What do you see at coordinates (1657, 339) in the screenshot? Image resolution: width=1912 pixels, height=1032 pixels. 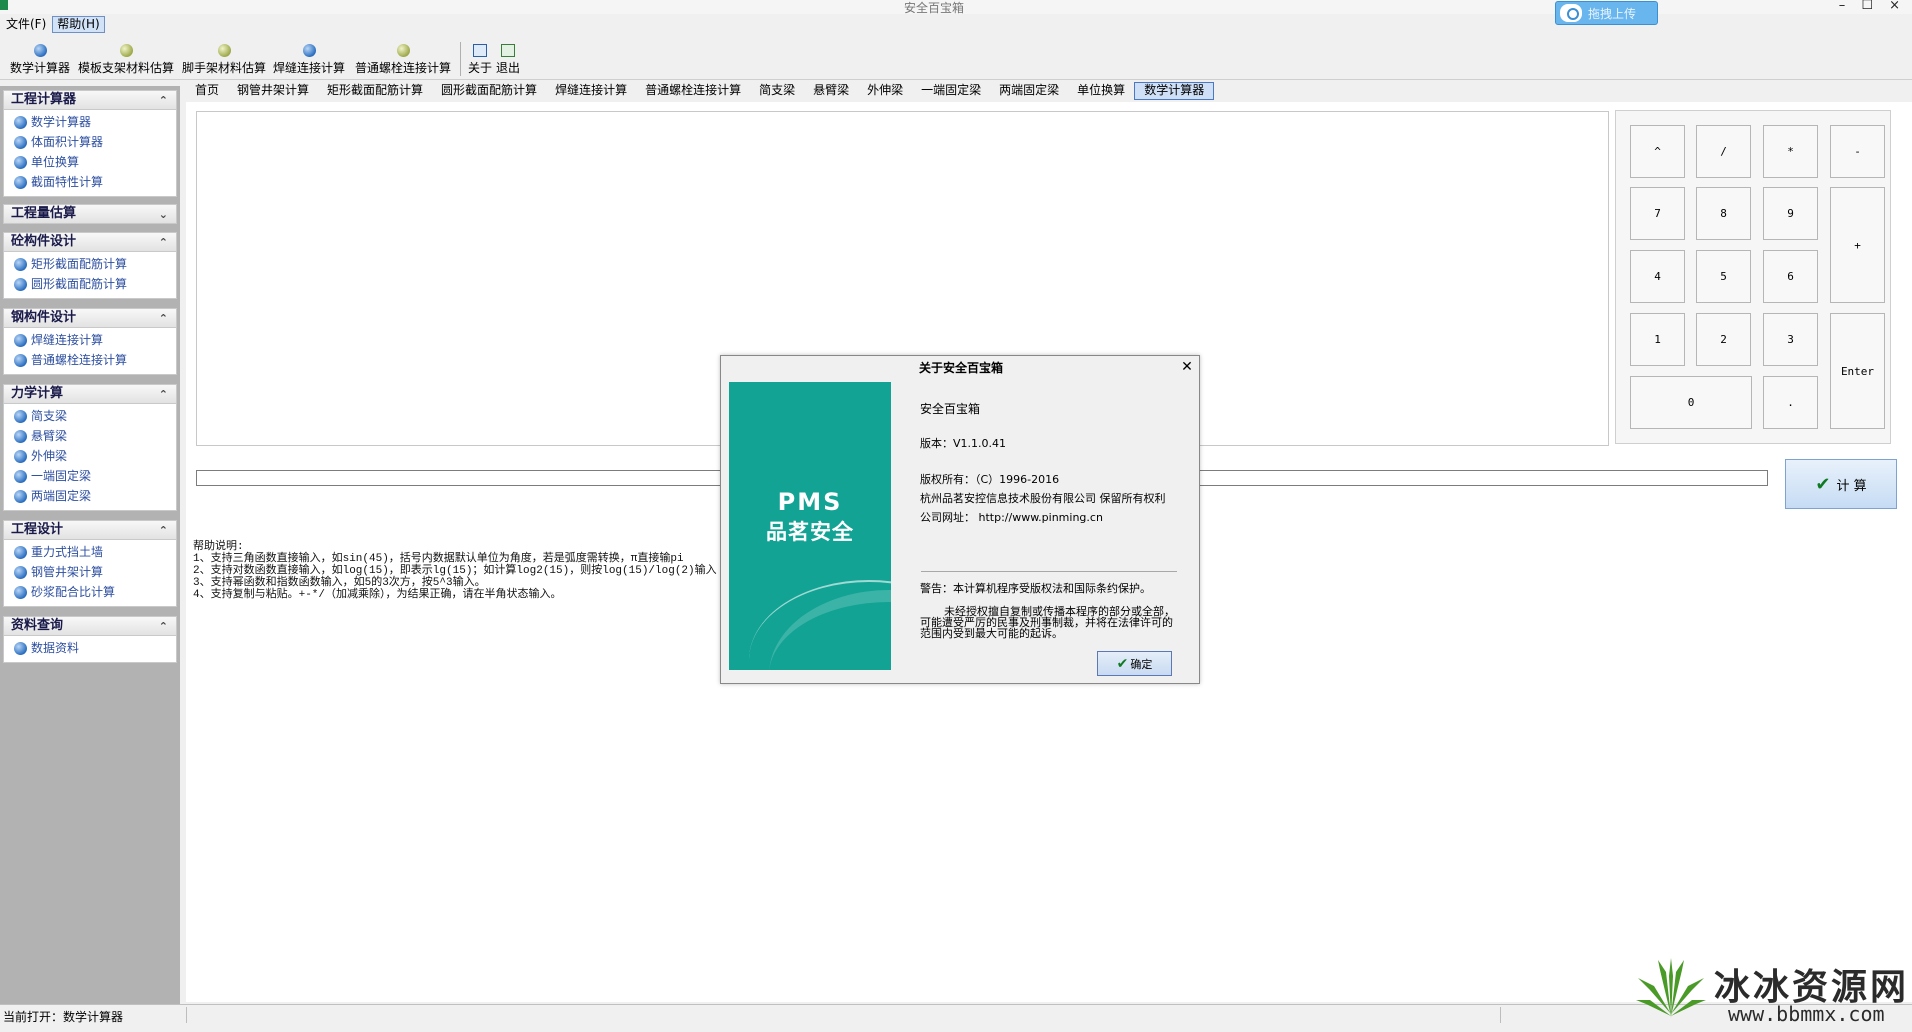 I see `key-1: 1` at bounding box center [1657, 339].